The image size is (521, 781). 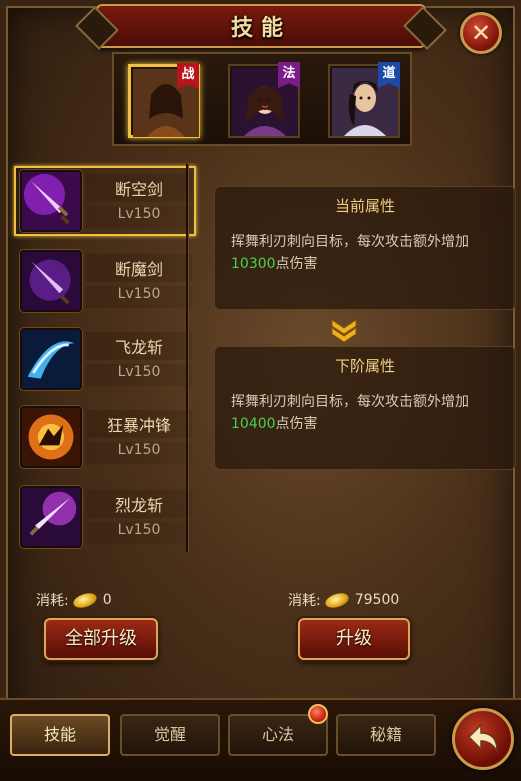 I want to click on skill-item: 断空剑 Lv150, so click(x=105, y=201).